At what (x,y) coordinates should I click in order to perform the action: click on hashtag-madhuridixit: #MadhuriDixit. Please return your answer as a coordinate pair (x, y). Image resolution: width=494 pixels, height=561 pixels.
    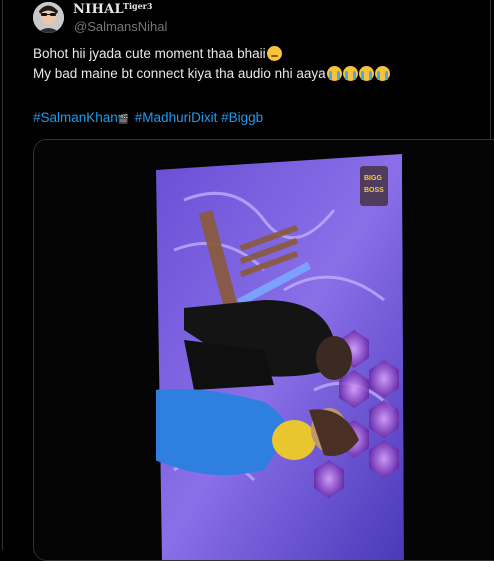
    Looking at the image, I should click on (176, 117).